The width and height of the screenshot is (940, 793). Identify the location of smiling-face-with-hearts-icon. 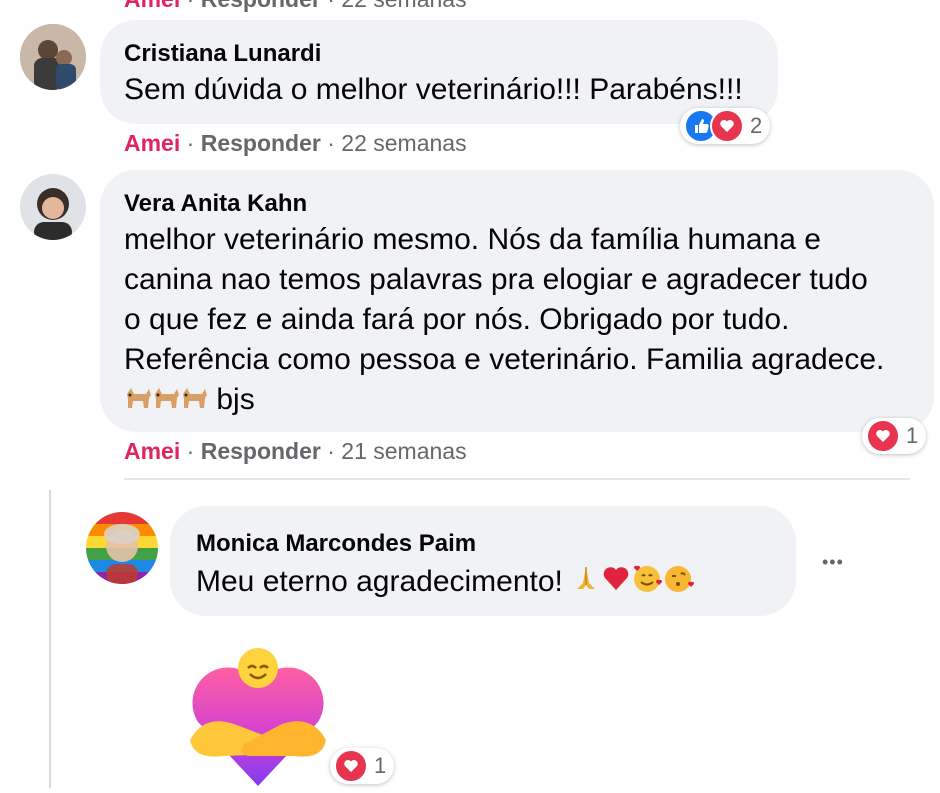
(647, 583).